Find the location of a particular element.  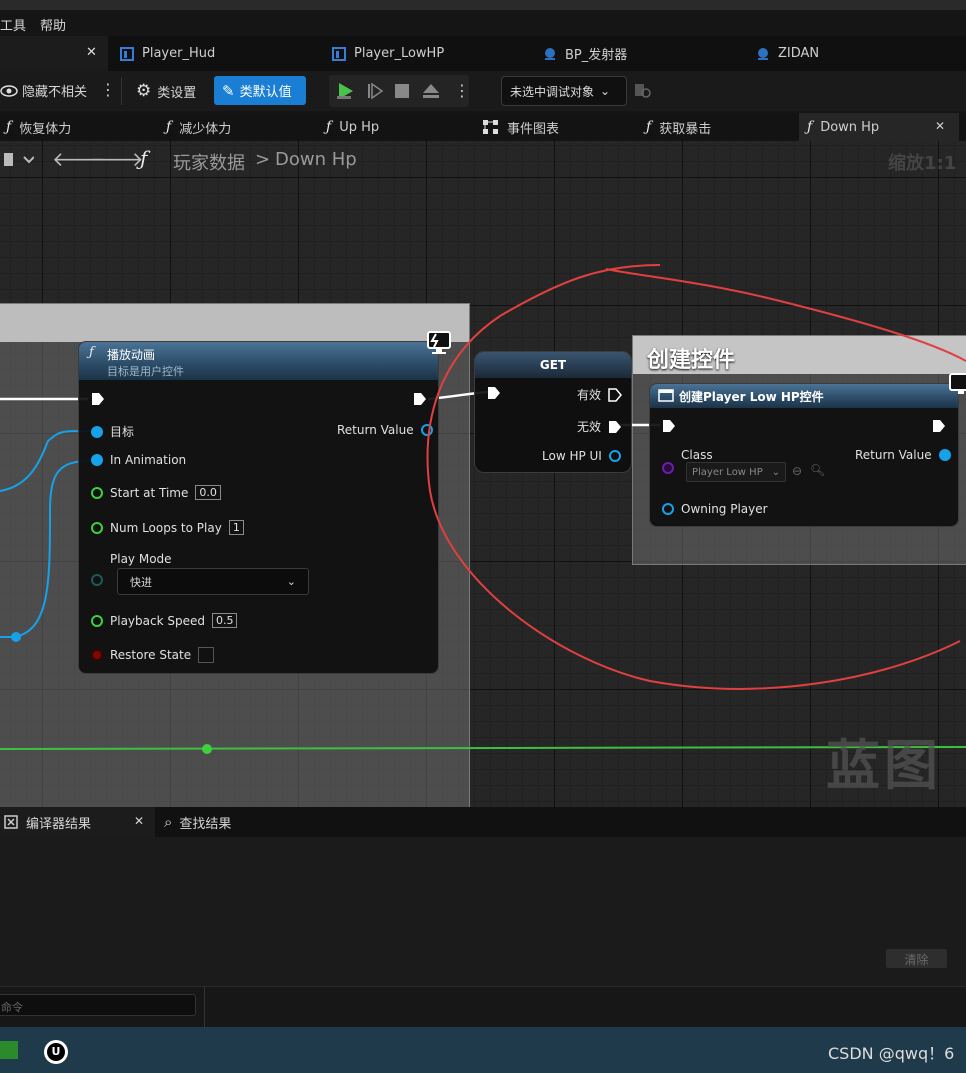

browser-tab-strip is located at coordinates (483, 5).